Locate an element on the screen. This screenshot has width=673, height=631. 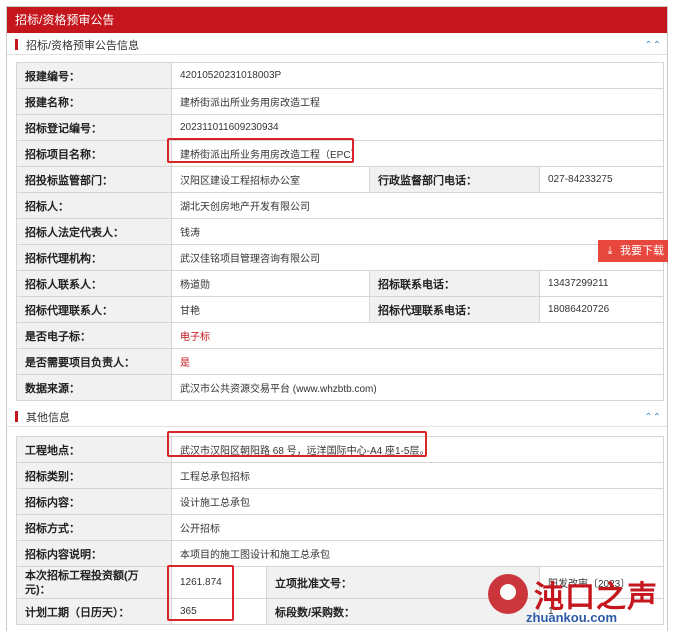
table-row: 是否电子标： 电子标 is located at coordinates (340, 335).